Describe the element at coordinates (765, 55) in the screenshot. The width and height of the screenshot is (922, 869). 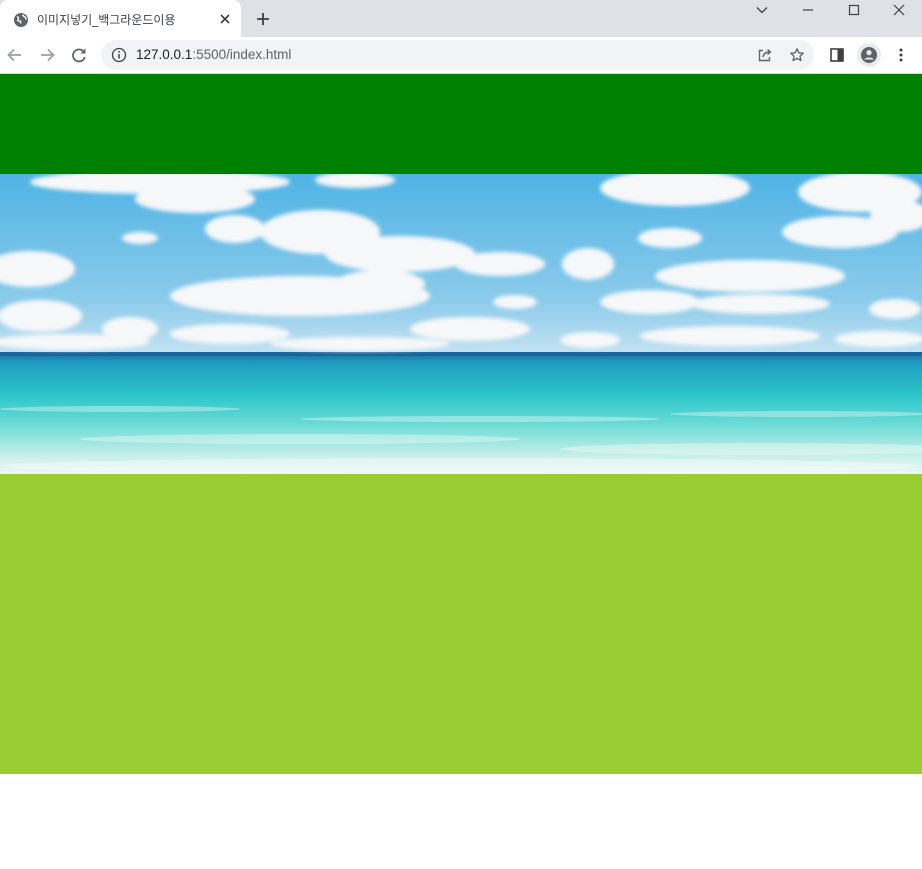
I see `share-icon` at that location.